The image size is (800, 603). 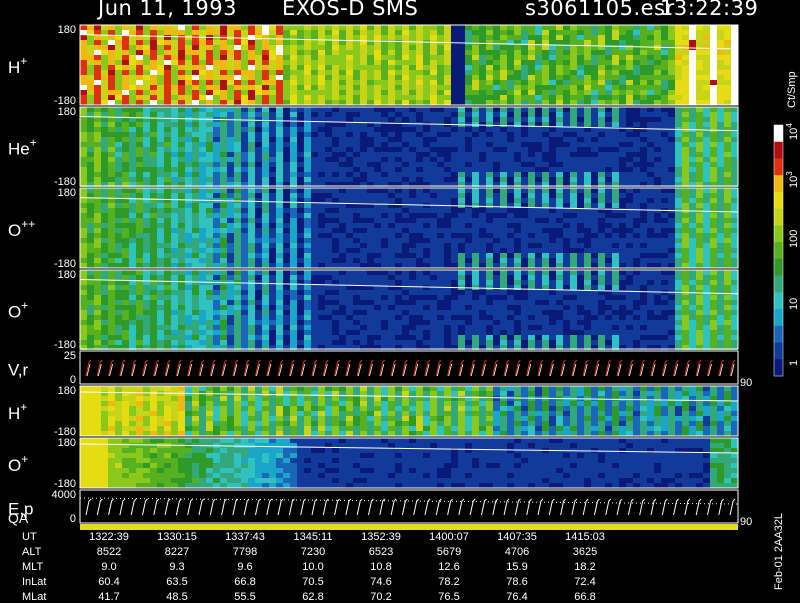 What do you see at coordinates (245, 552) in the screenshot?
I see `ephem-cell: 7798` at bounding box center [245, 552].